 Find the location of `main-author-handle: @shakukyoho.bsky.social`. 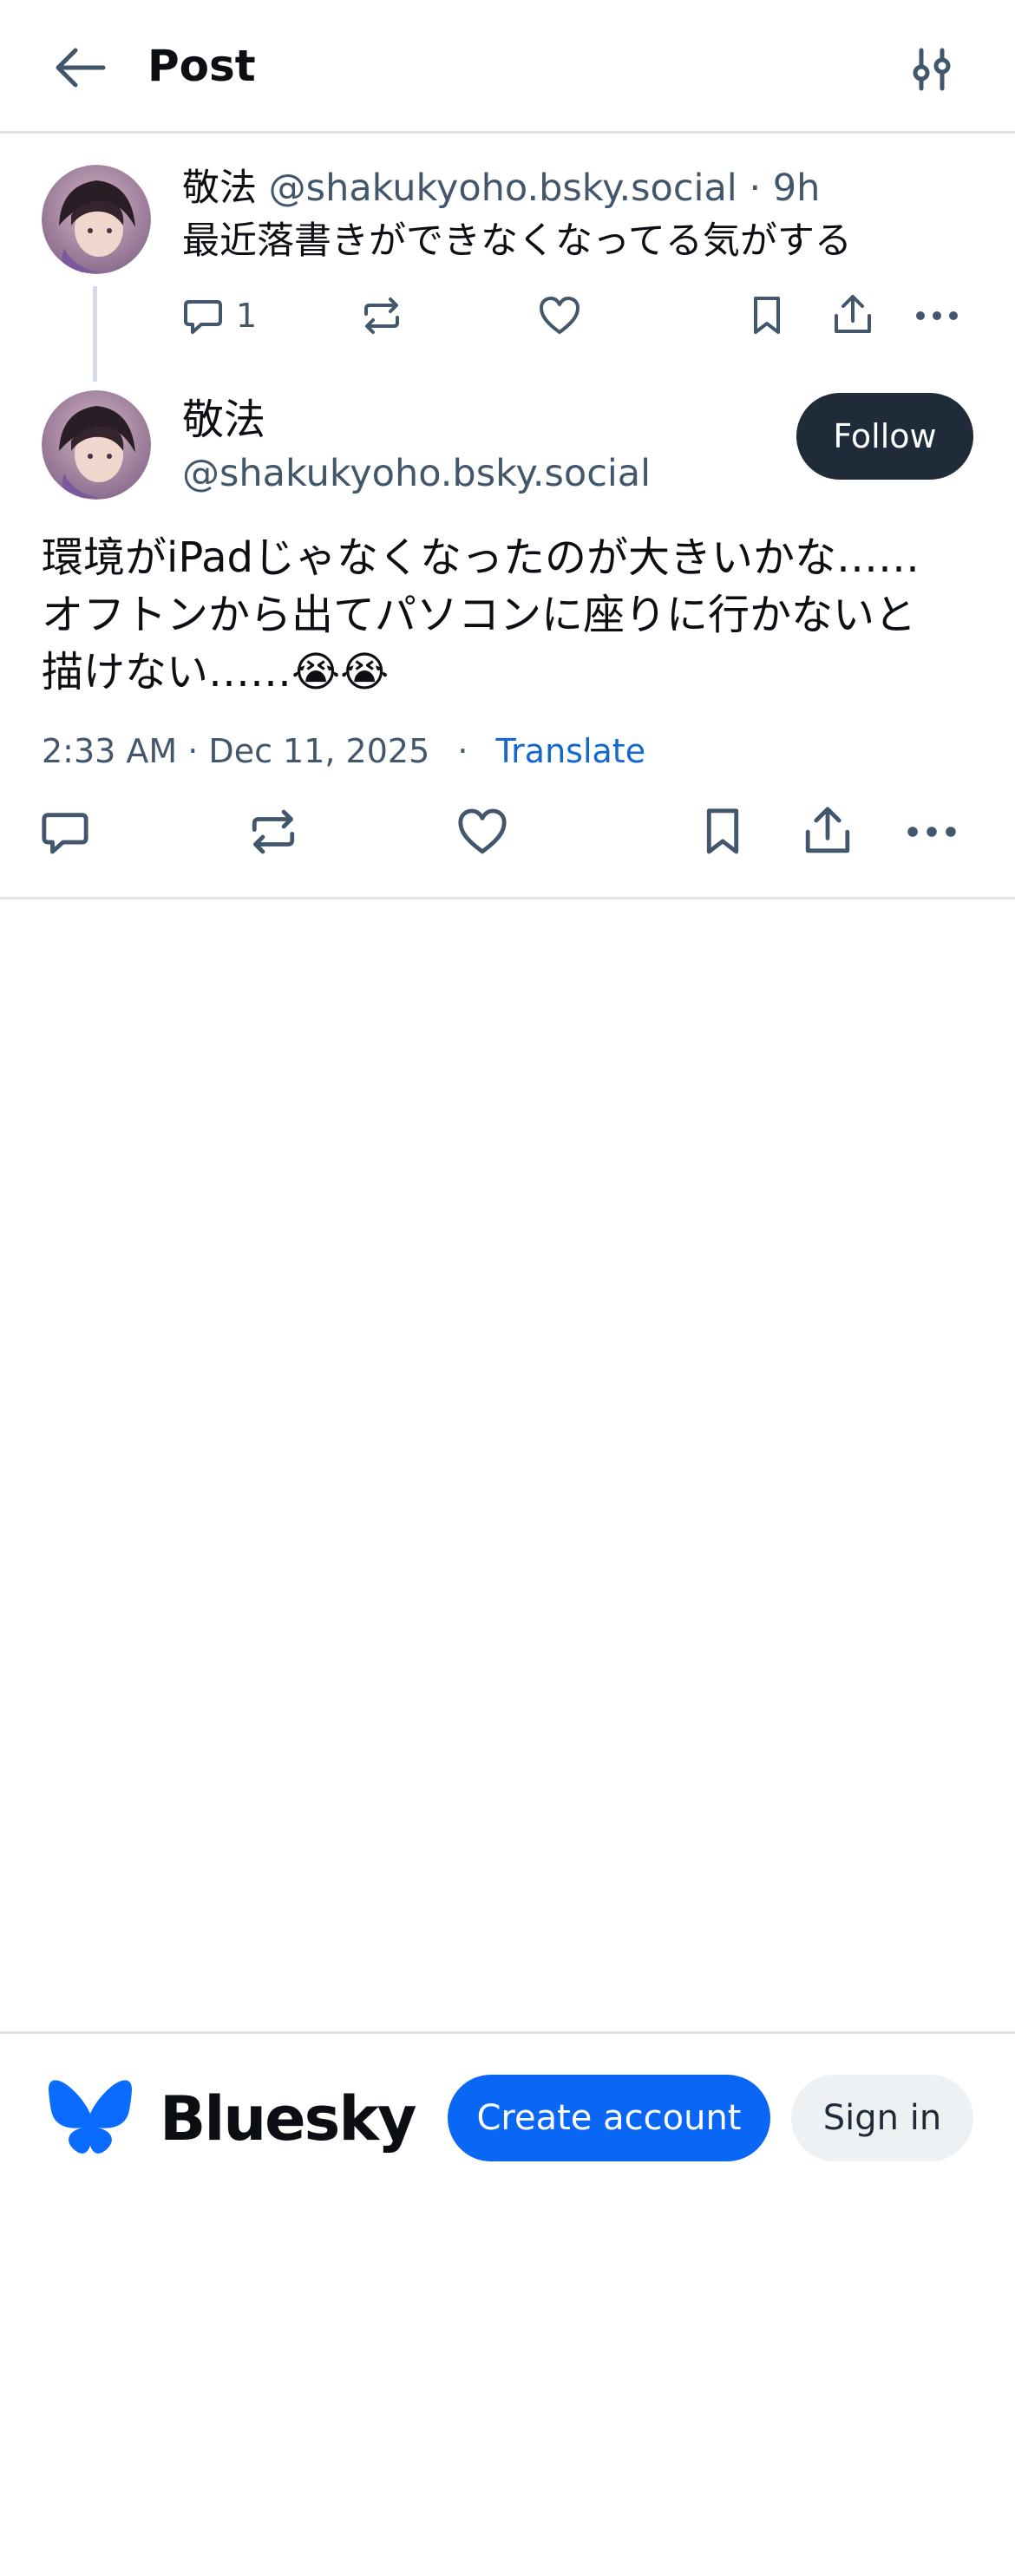

main-author-handle: @shakukyoho.bsky.social is located at coordinates (416, 474).